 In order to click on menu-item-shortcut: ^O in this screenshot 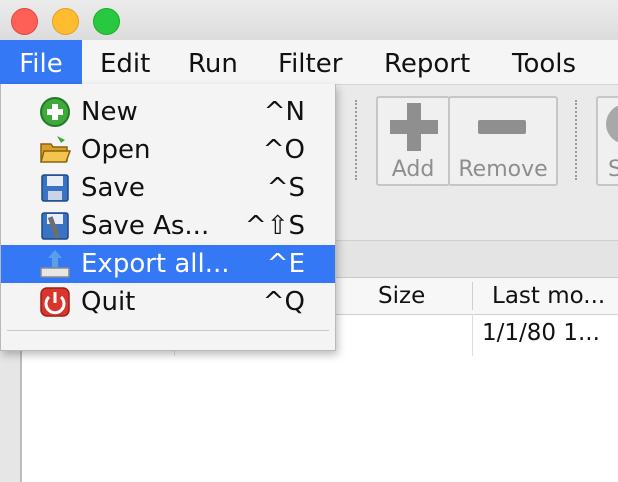, I will do `click(283, 150)`.